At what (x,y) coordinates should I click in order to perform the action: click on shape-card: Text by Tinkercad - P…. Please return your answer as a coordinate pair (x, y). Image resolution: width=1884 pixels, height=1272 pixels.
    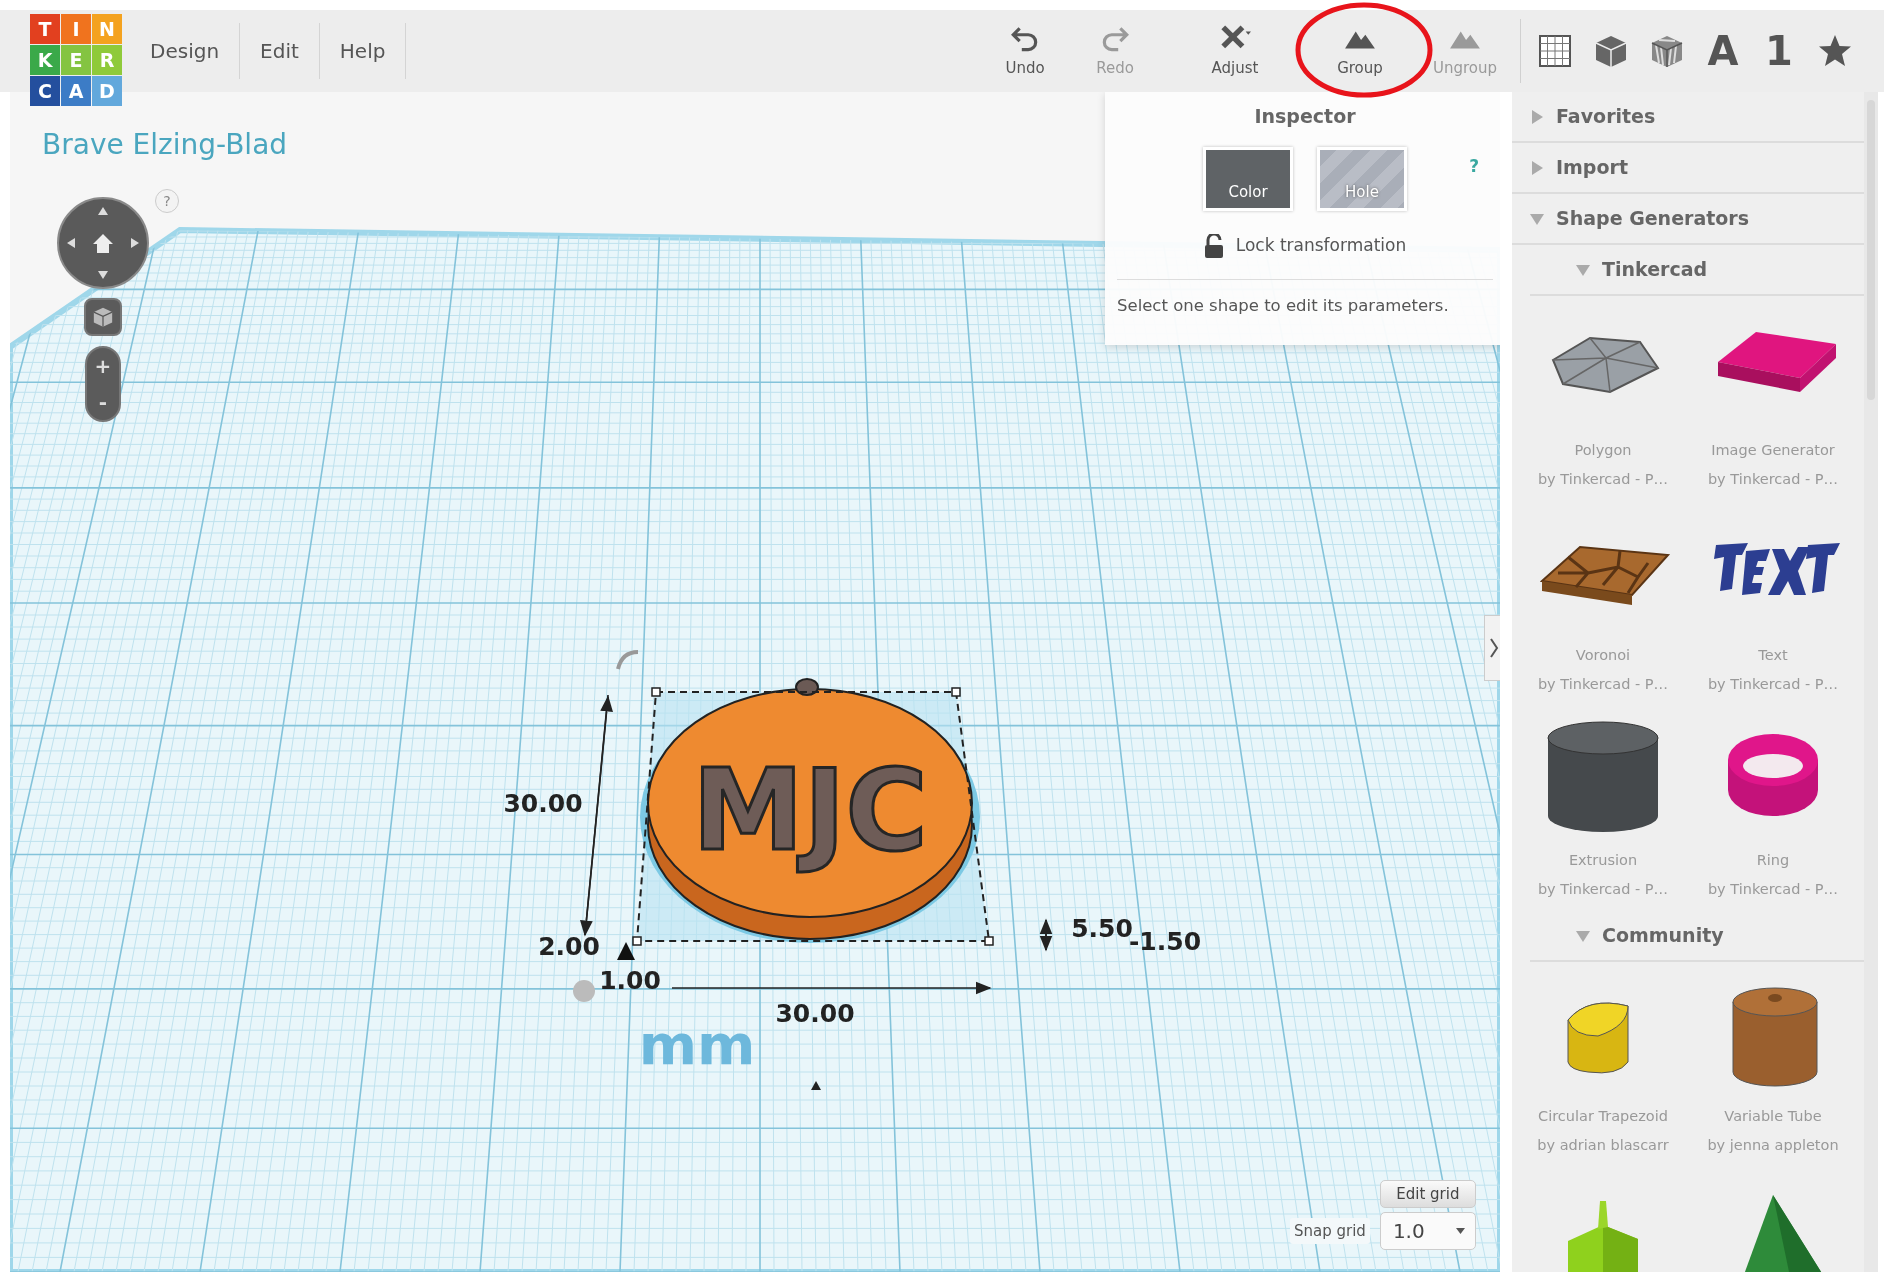
    Looking at the image, I should click on (1773, 603).